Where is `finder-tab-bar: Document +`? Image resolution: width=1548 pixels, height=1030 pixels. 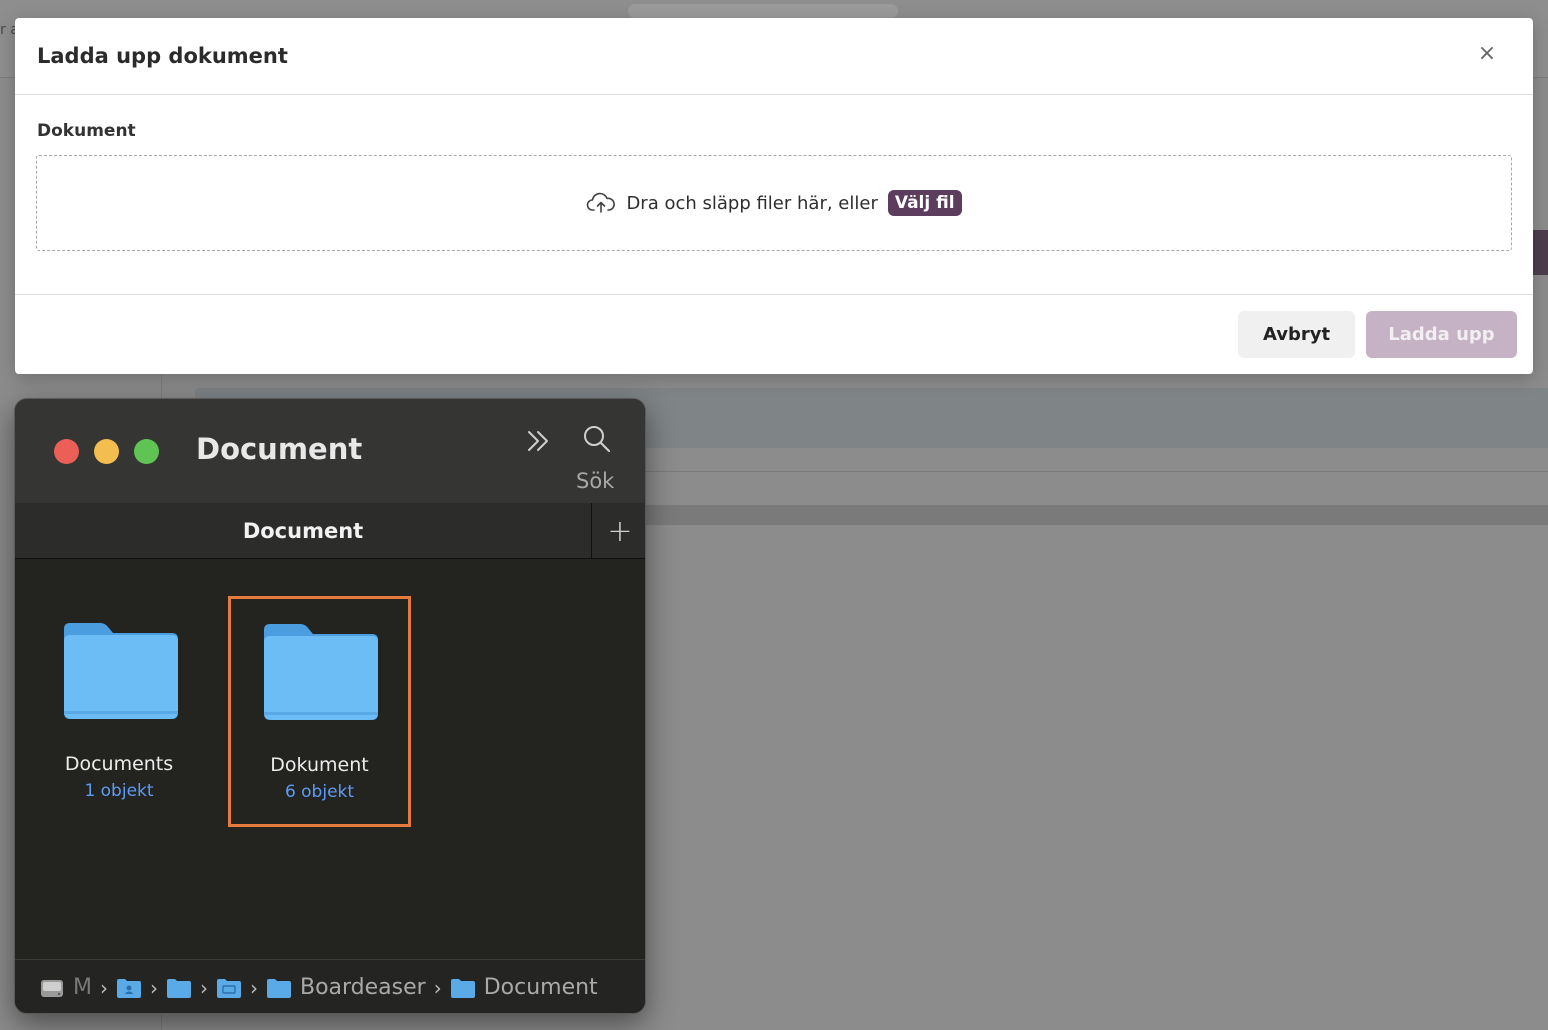 finder-tab-bar: Document + is located at coordinates (330, 531).